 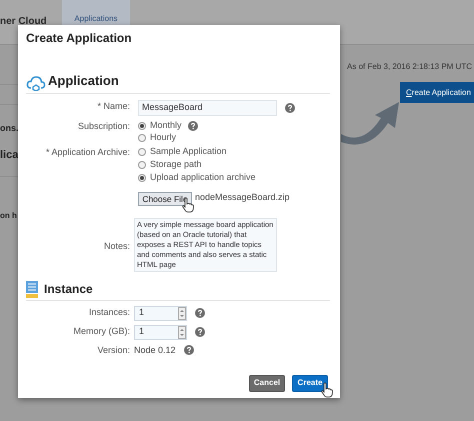 What do you see at coordinates (9, 128) in the screenshot?
I see `page-text: ons.` at bounding box center [9, 128].